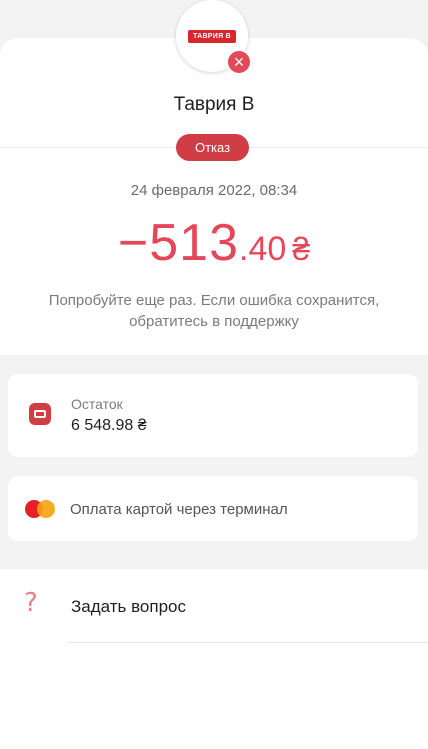  I want to click on wallet-icon, so click(40, 414).